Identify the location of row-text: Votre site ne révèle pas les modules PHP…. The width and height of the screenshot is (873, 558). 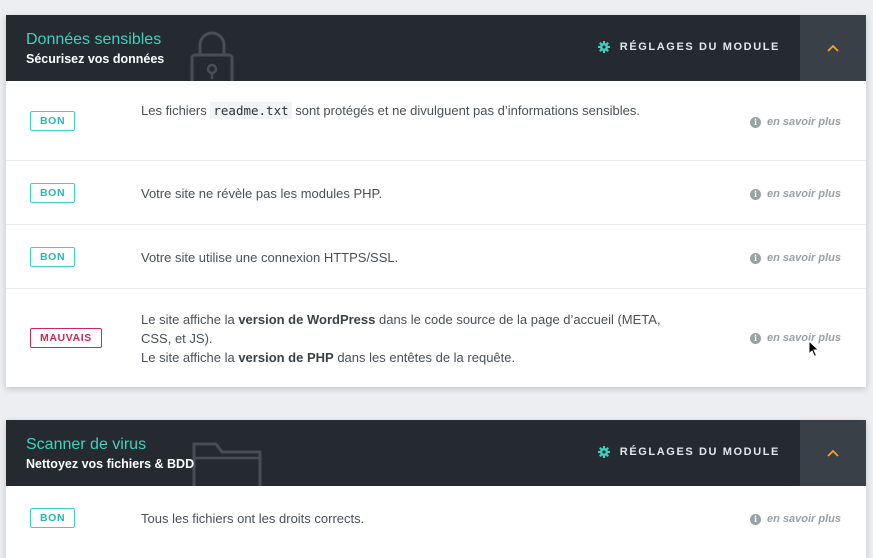
(262, 193).